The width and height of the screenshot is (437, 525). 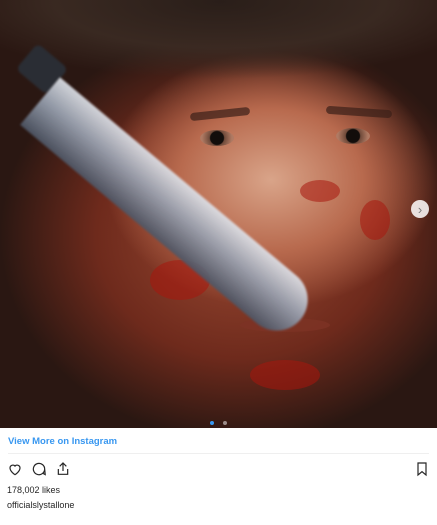 What do you see at coordinates (34, 490) in the screenshot?
I see `likes-count: 178,002 likes` at bounding box center [34, 490].